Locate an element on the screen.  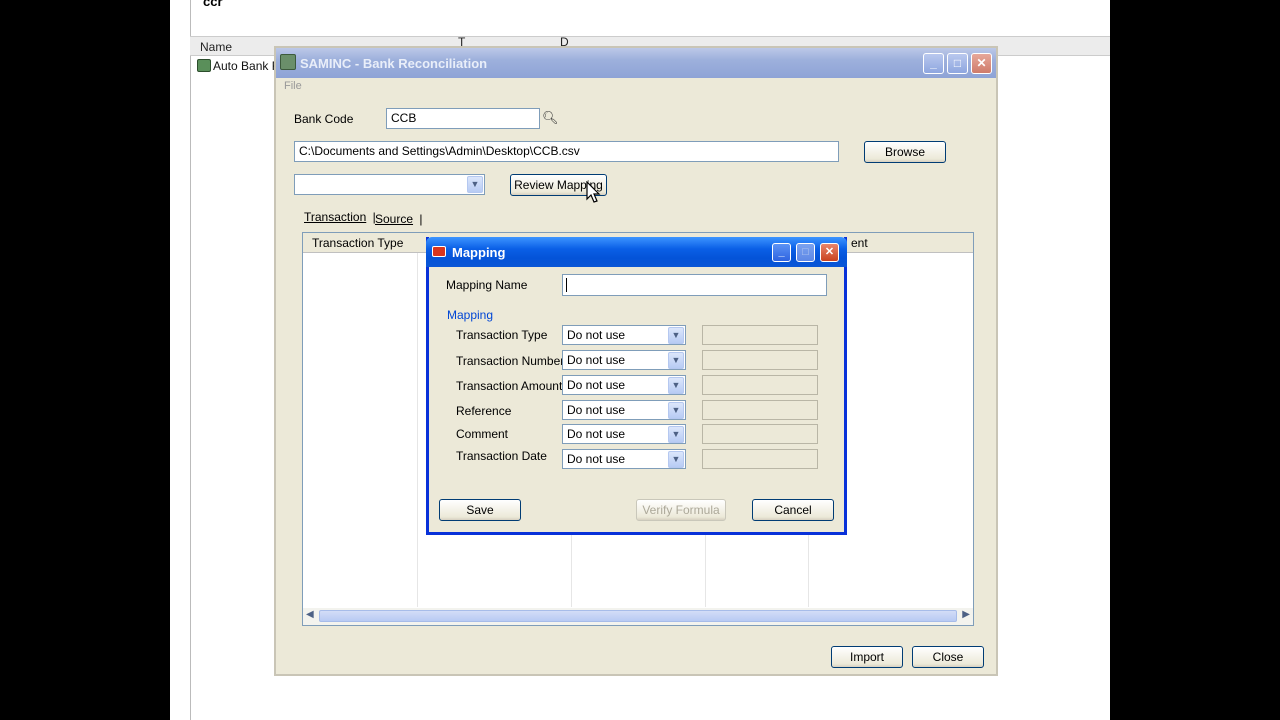
transaction-number-label: Transaction Number is located at coordinates (510, 361).